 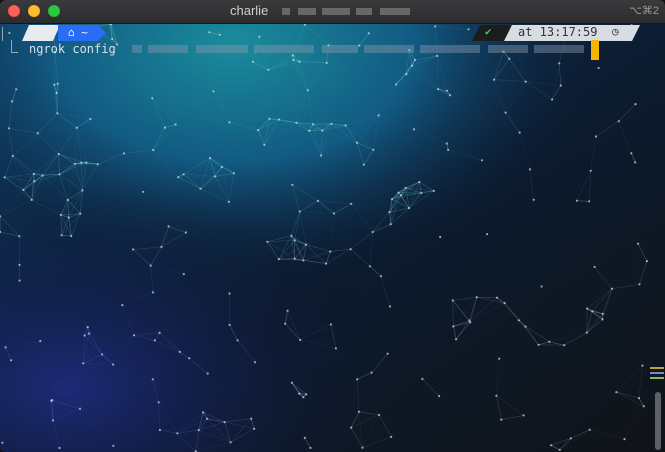 What do you see at coordinates (14, 11) in the screenshot?
I see `close-button` at bounding box center [14, 11].